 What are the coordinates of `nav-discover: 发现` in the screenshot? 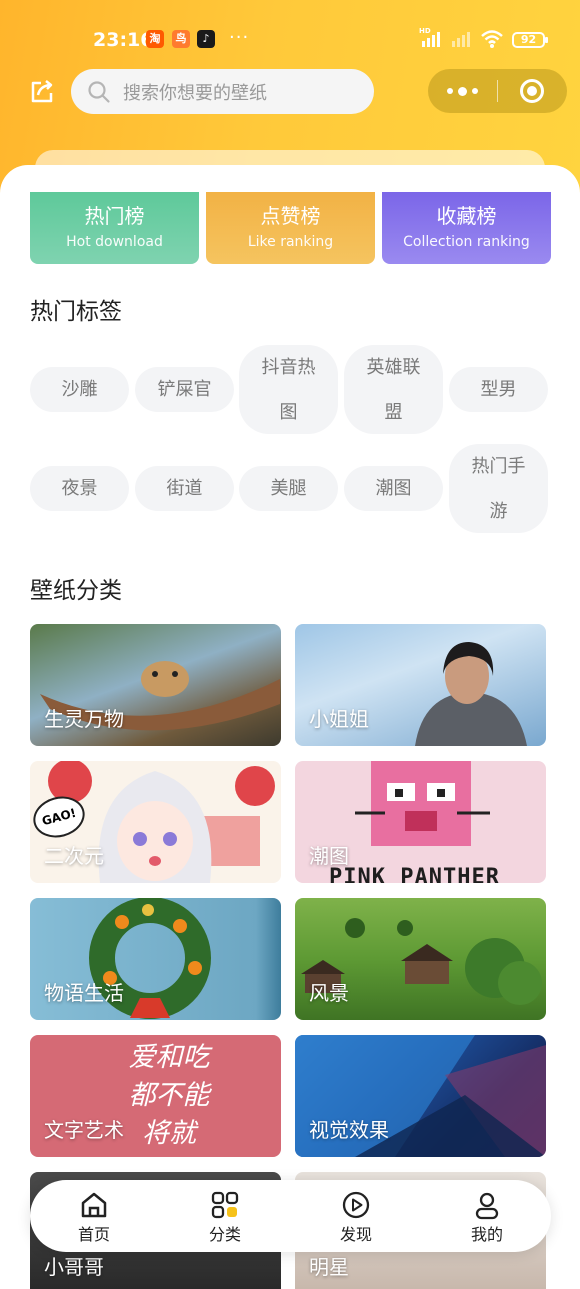 It's located at (356, 1217).